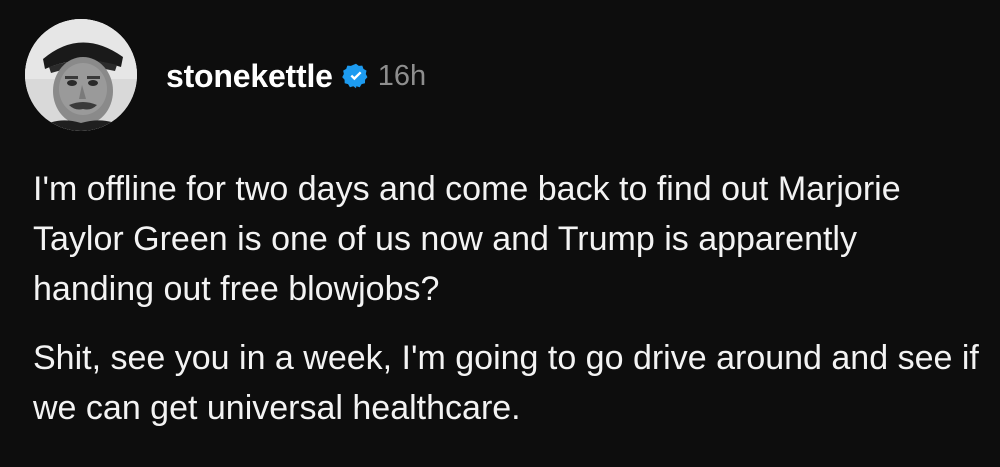 This screenshot has height=467, width=1000. I want to click on profile-photo-icon, so click(81, 75).